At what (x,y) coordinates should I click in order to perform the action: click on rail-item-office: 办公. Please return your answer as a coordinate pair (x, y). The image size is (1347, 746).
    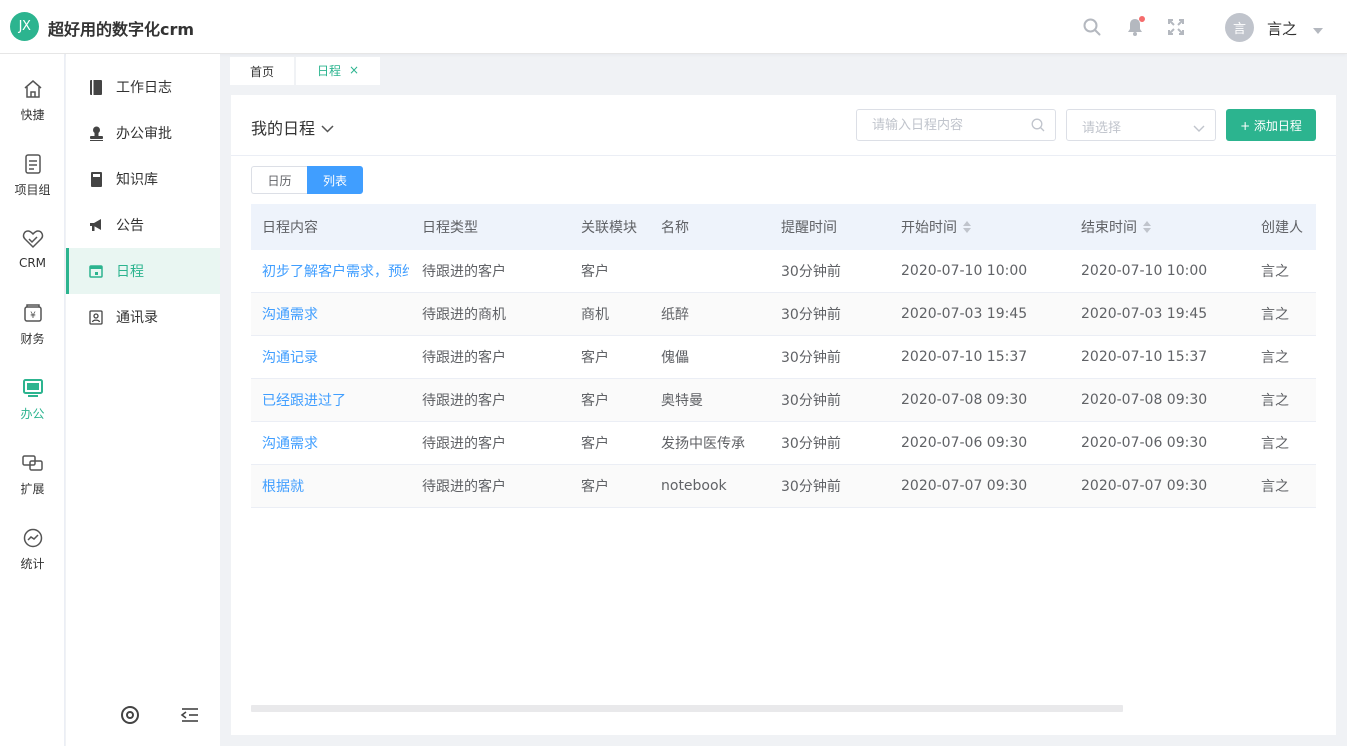
    Looking at the image, I should click on (32, 404).